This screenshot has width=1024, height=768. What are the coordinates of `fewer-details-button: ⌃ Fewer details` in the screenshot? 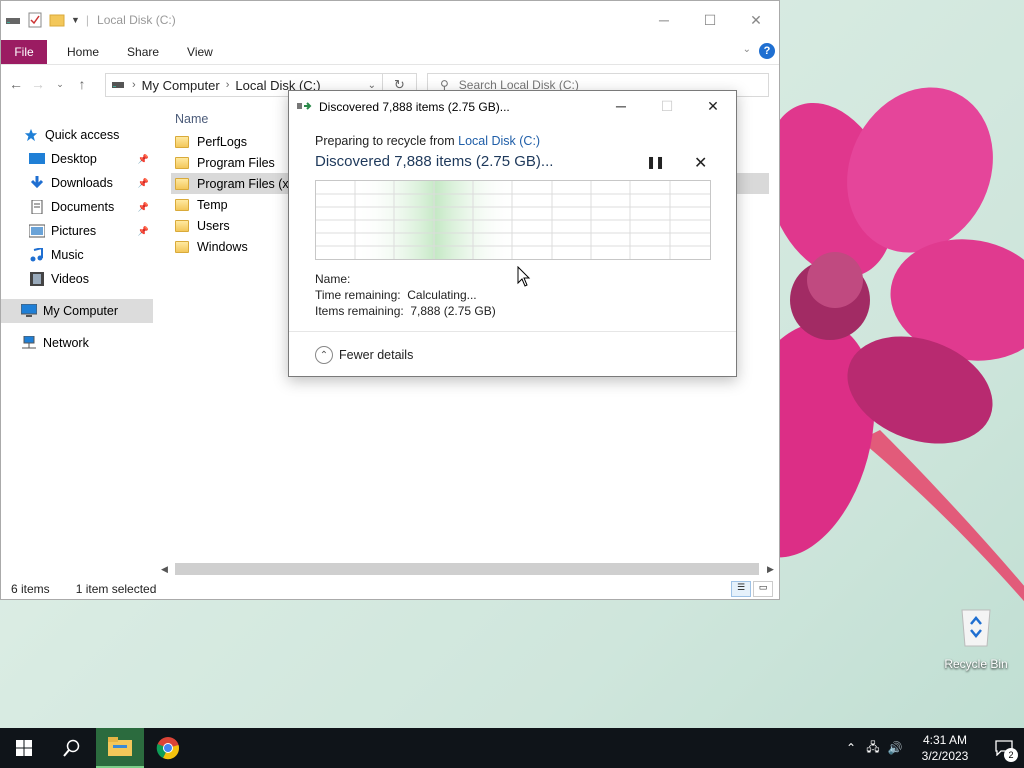 It's located at (364, 355).